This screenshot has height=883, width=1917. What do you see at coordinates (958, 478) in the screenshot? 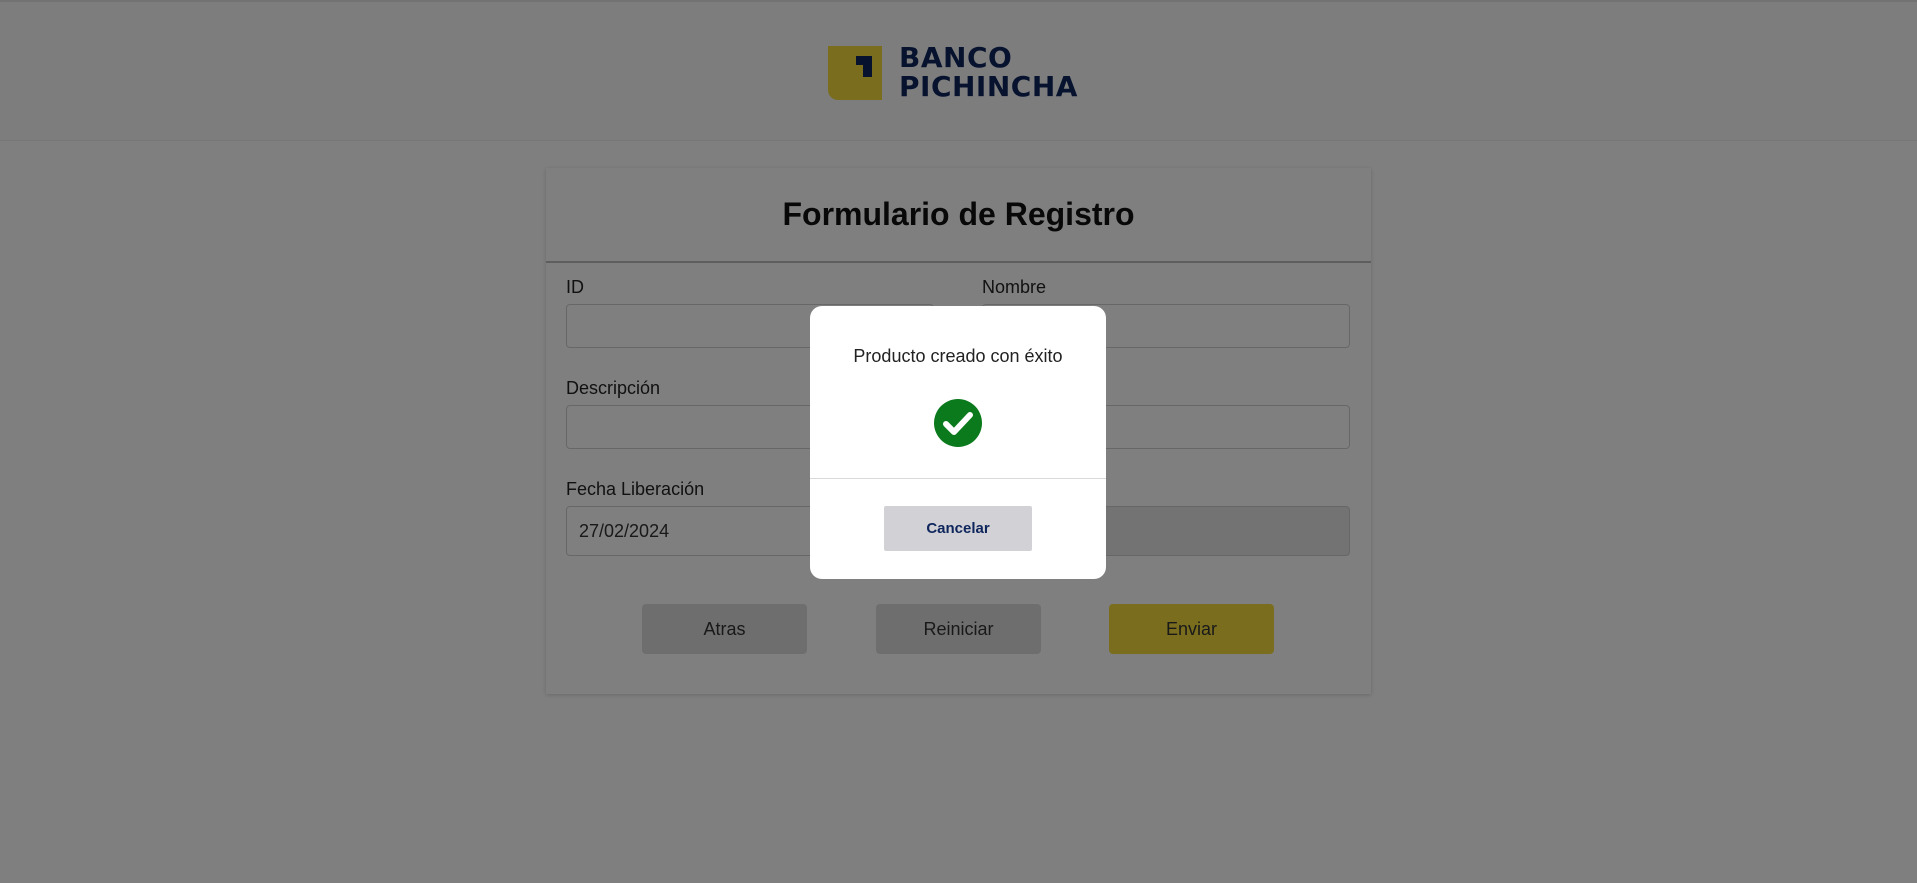
I see `dialog-divider` at bounding box center [958, 478].